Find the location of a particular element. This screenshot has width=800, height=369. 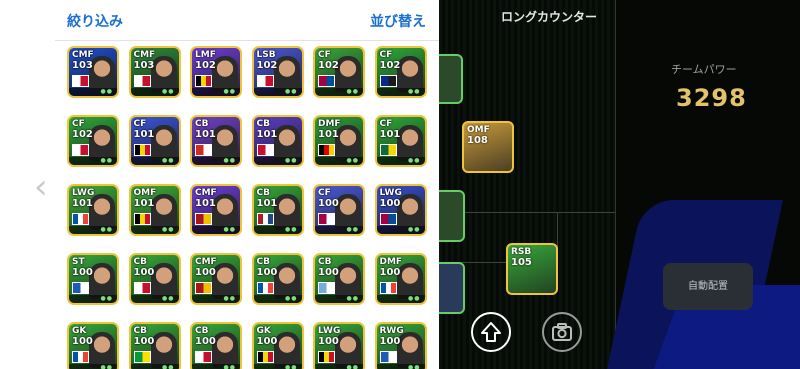

player-card: LWG 101 ●● is located at coordinates (93, 210).